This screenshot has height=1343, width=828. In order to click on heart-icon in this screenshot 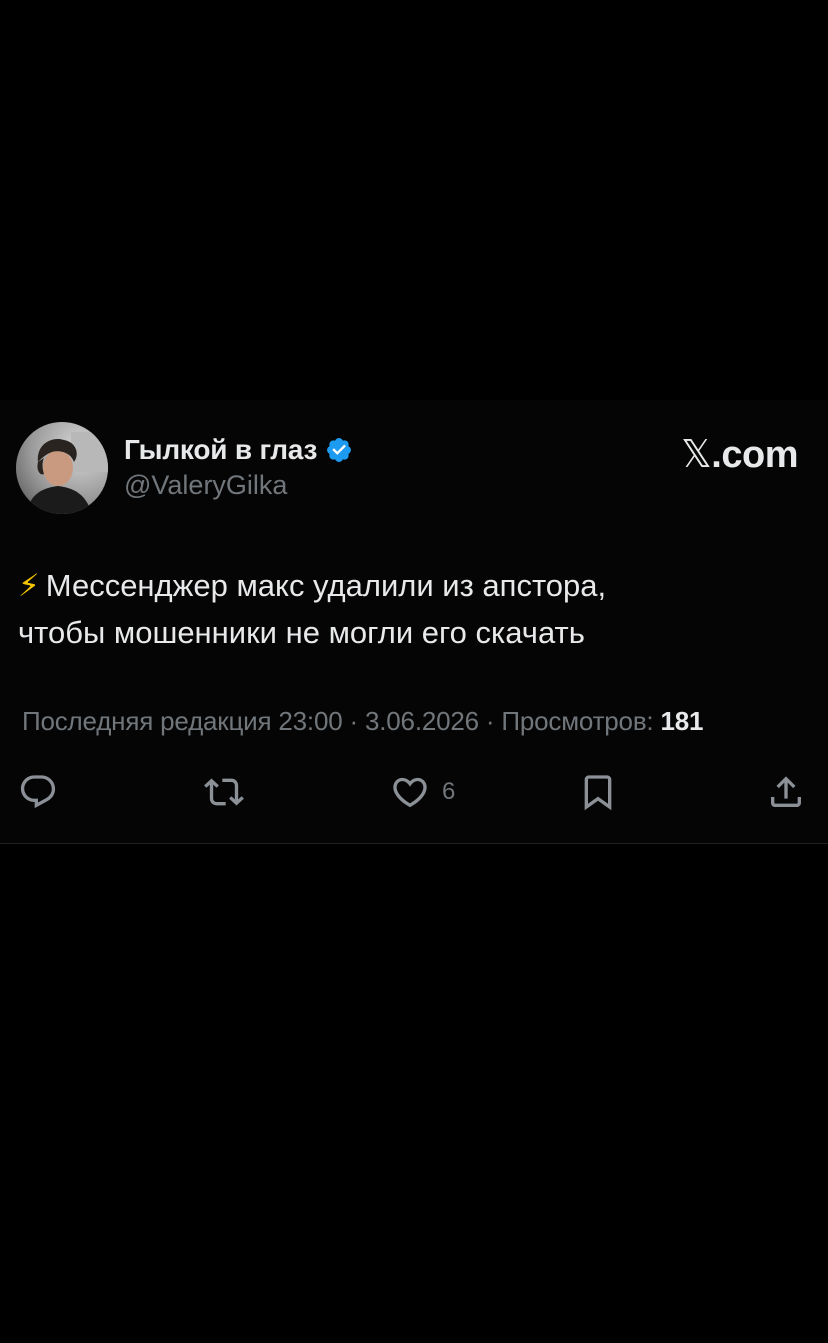, I will do `click(410, 792)`.